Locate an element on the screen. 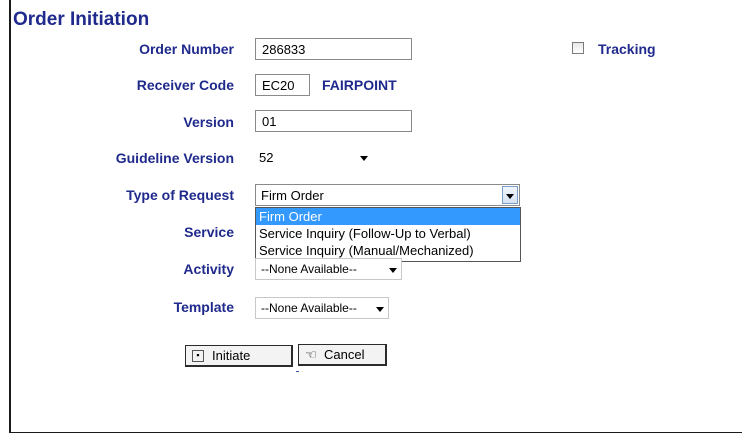 This screenshot has width=755, height=434. activity-label: Activity is located at coordinates (208, 269).